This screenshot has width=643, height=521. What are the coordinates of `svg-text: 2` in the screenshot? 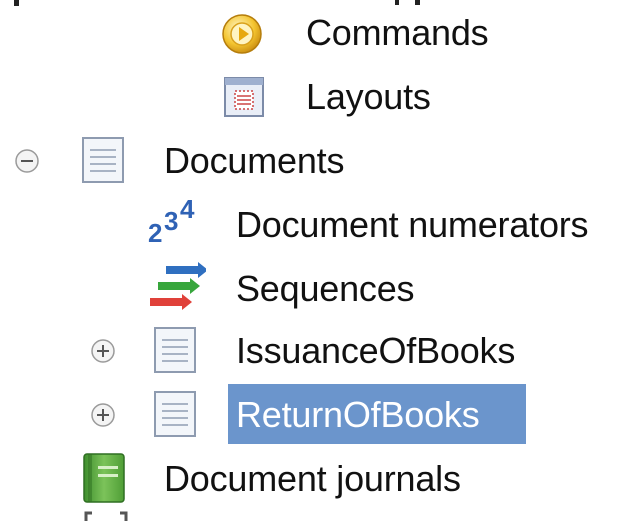 It's located at (155, 233).